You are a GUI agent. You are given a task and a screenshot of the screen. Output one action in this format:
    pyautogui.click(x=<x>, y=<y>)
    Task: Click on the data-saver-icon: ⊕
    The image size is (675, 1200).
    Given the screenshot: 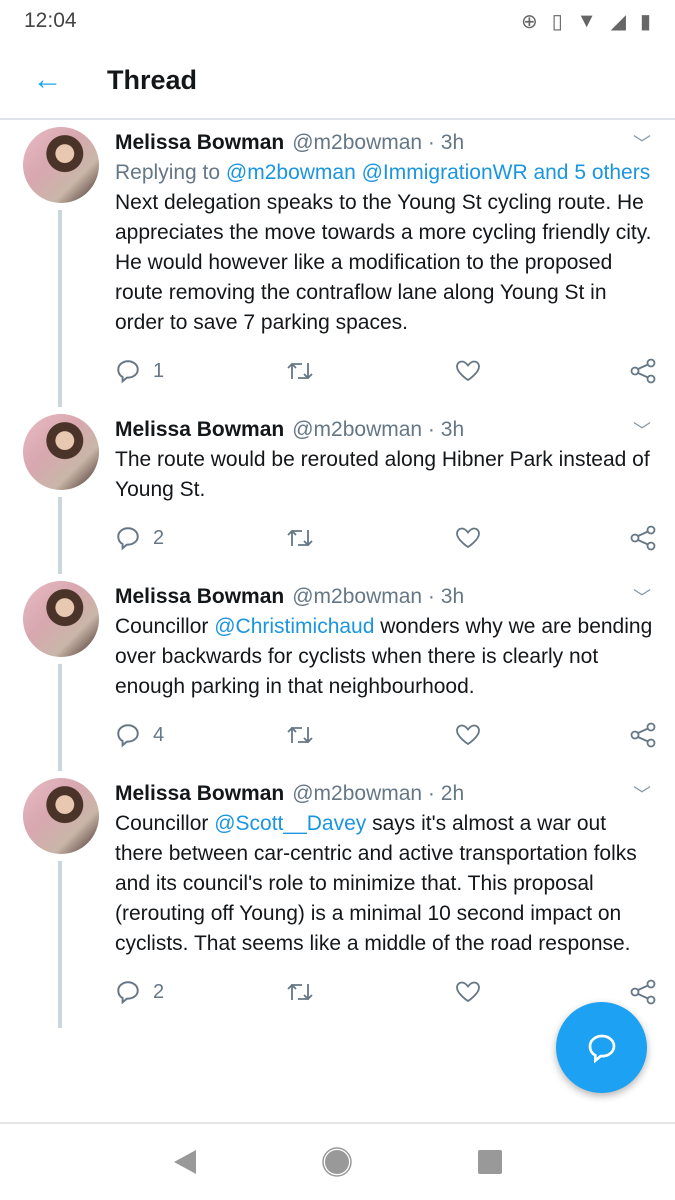 What is the action you would take?
    pyautogui.click(x=529, y=21)
    